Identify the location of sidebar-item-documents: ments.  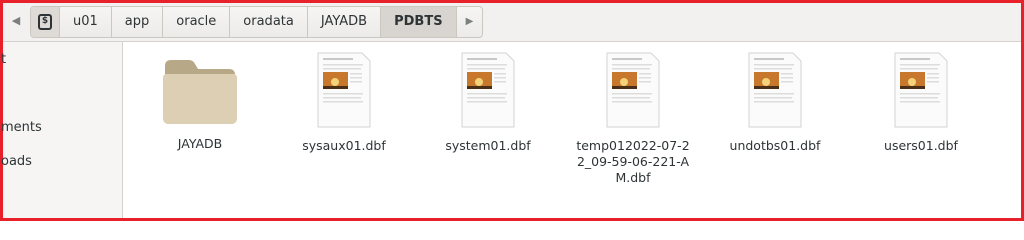
(21, 127).